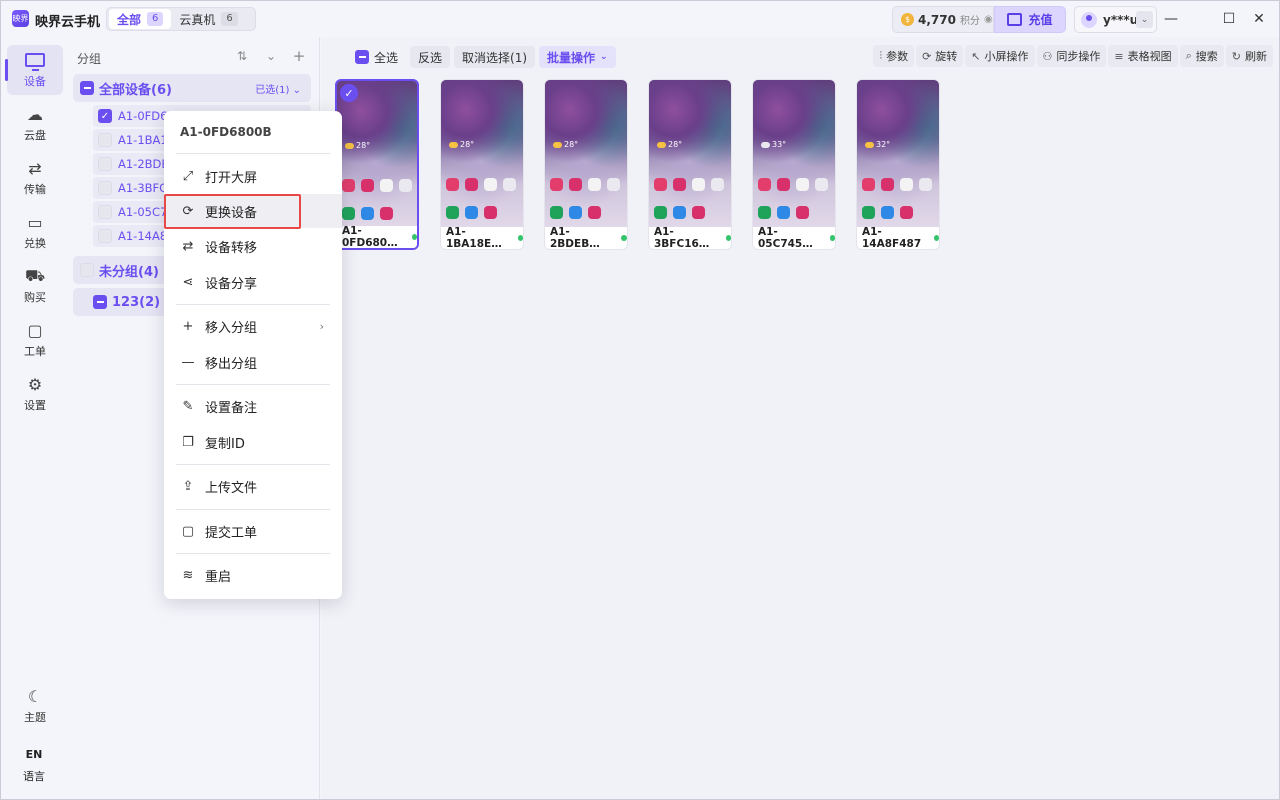 The width and height of the screenshot is (1280, 800). What do you see at coordinates (1071, 56) in the screenshot?
I see `sync-button: ⚇ 同步操作` at bounding box center [1071, 56].